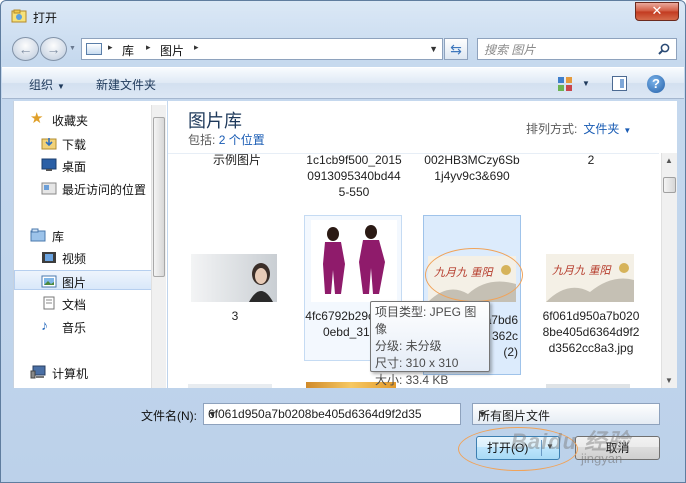 The width and height of the screenshot is (686, 483). I want to click on command-bar: 组织 ▼ 新建文件夹 ▼ ?, so click(343, 83).